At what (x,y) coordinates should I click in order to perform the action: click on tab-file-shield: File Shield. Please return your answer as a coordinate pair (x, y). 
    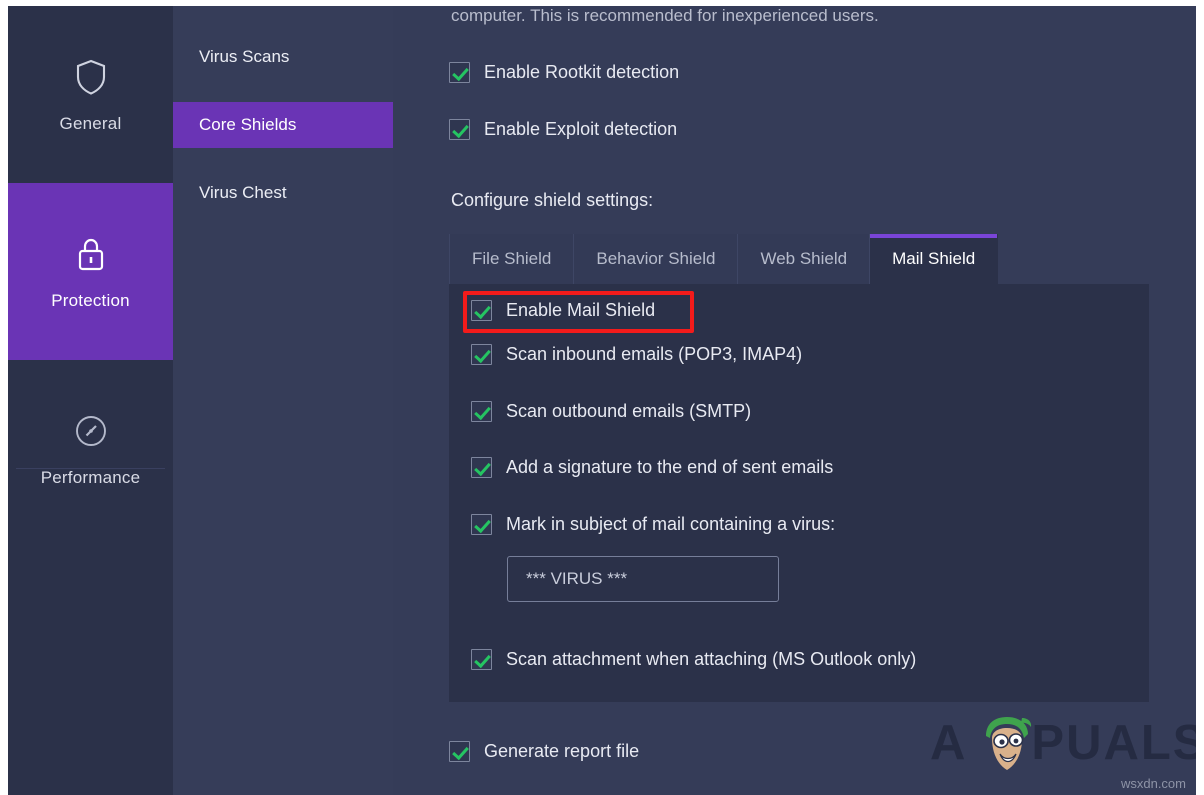
    Looking at the image, I should click on (512, 259).